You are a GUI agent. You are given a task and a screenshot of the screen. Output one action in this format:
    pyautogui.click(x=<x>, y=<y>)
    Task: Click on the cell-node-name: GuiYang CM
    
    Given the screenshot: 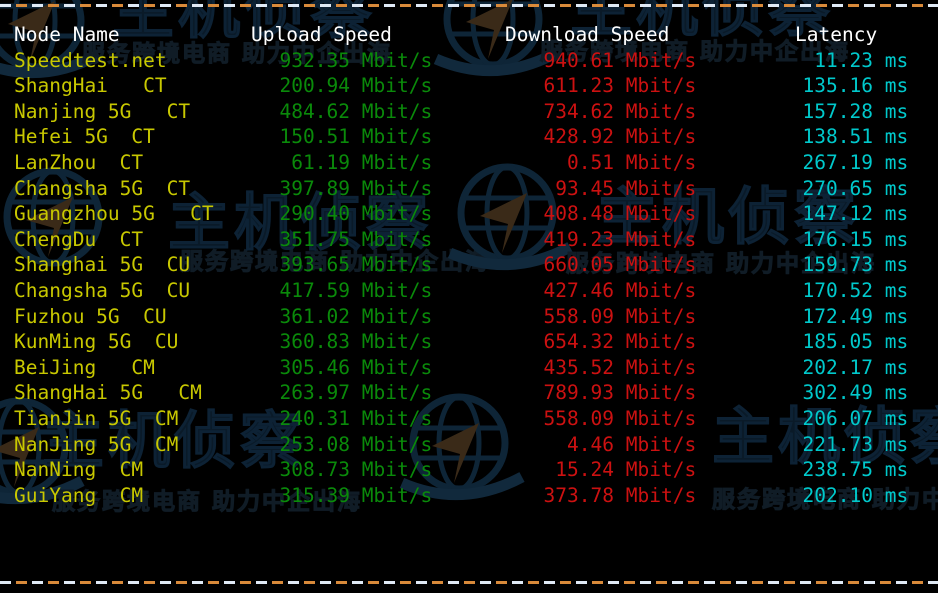 What is the action you would take?
    pyautogui.click(x=79, y=495)
    